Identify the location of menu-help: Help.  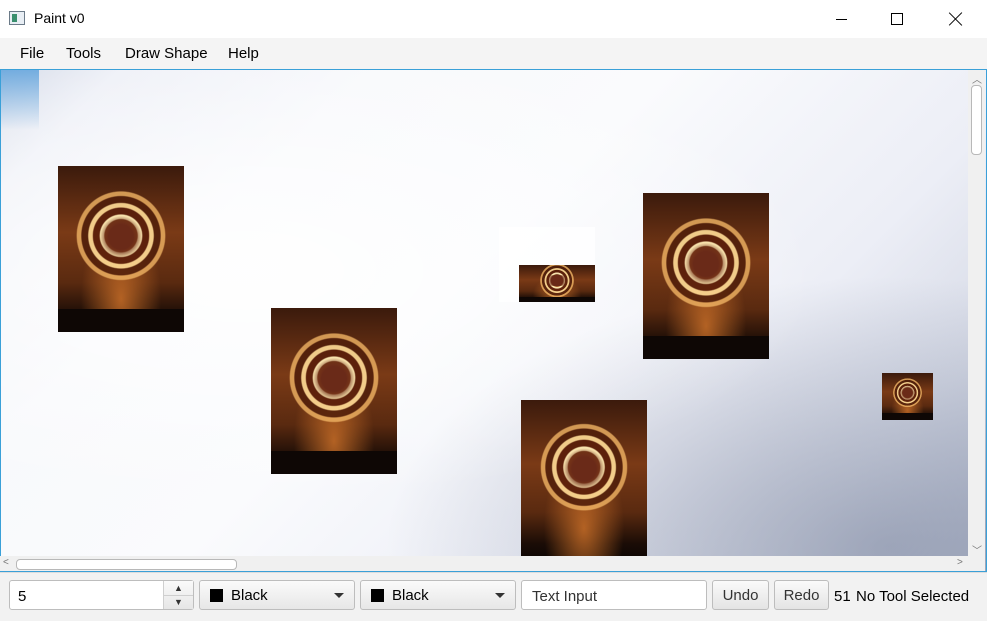
(243, 53).